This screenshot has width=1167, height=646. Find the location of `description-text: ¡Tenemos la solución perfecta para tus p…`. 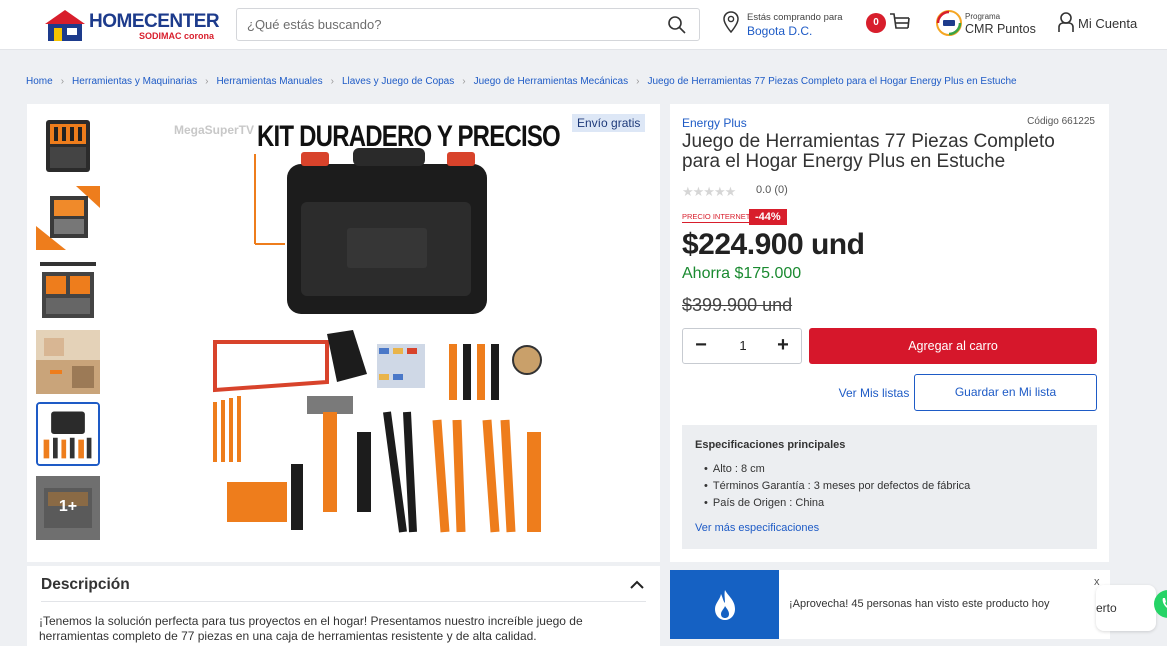

description-text: ¡Tenemos la solución perfecta para tus p… is located at coordinates (311, 628).